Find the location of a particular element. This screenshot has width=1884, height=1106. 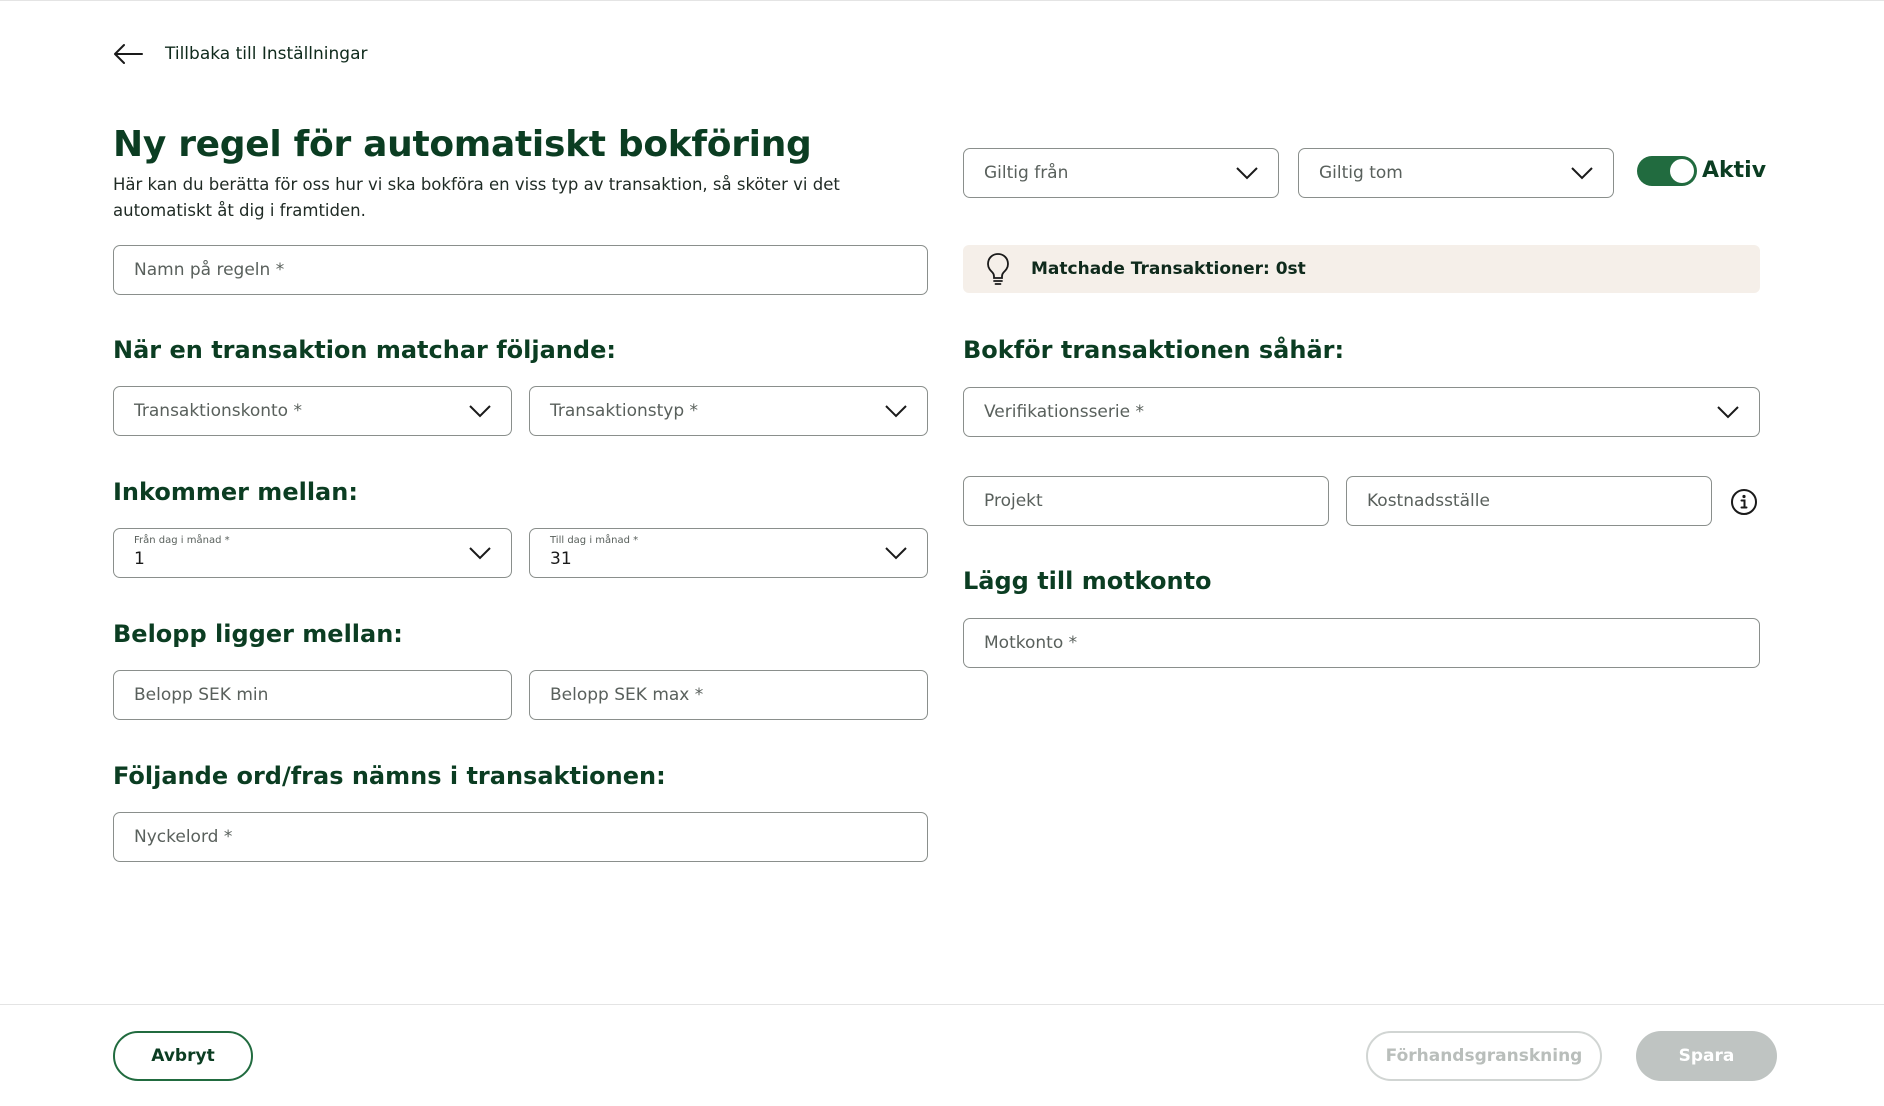

valid-from-placeholder: Giltig från is located at coordinates (1026, 173).